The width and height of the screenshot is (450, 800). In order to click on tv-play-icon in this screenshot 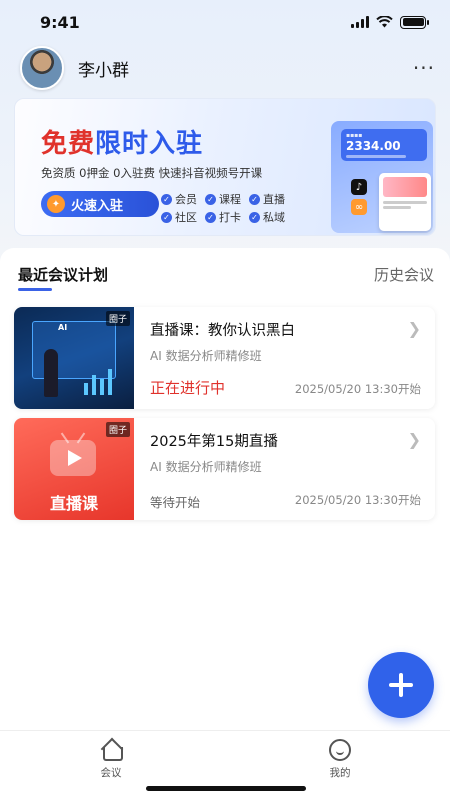, I will do `click(73, 458)`.